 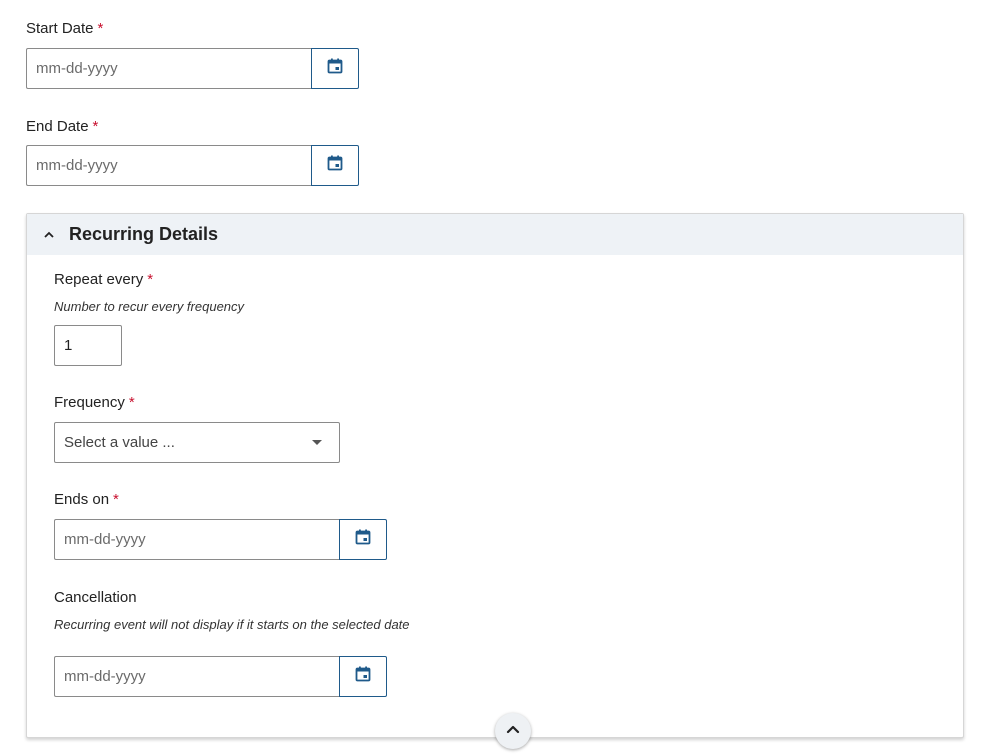 I want to click on end-date-label: End Date *, so click(x=62, y=126).